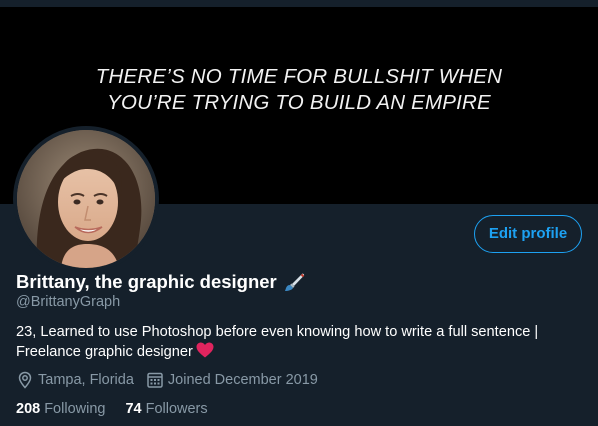  Describe the element at coordinates (68, 302) in the screenshot. I see `user-handle: @BrittanyGraph` at that location.